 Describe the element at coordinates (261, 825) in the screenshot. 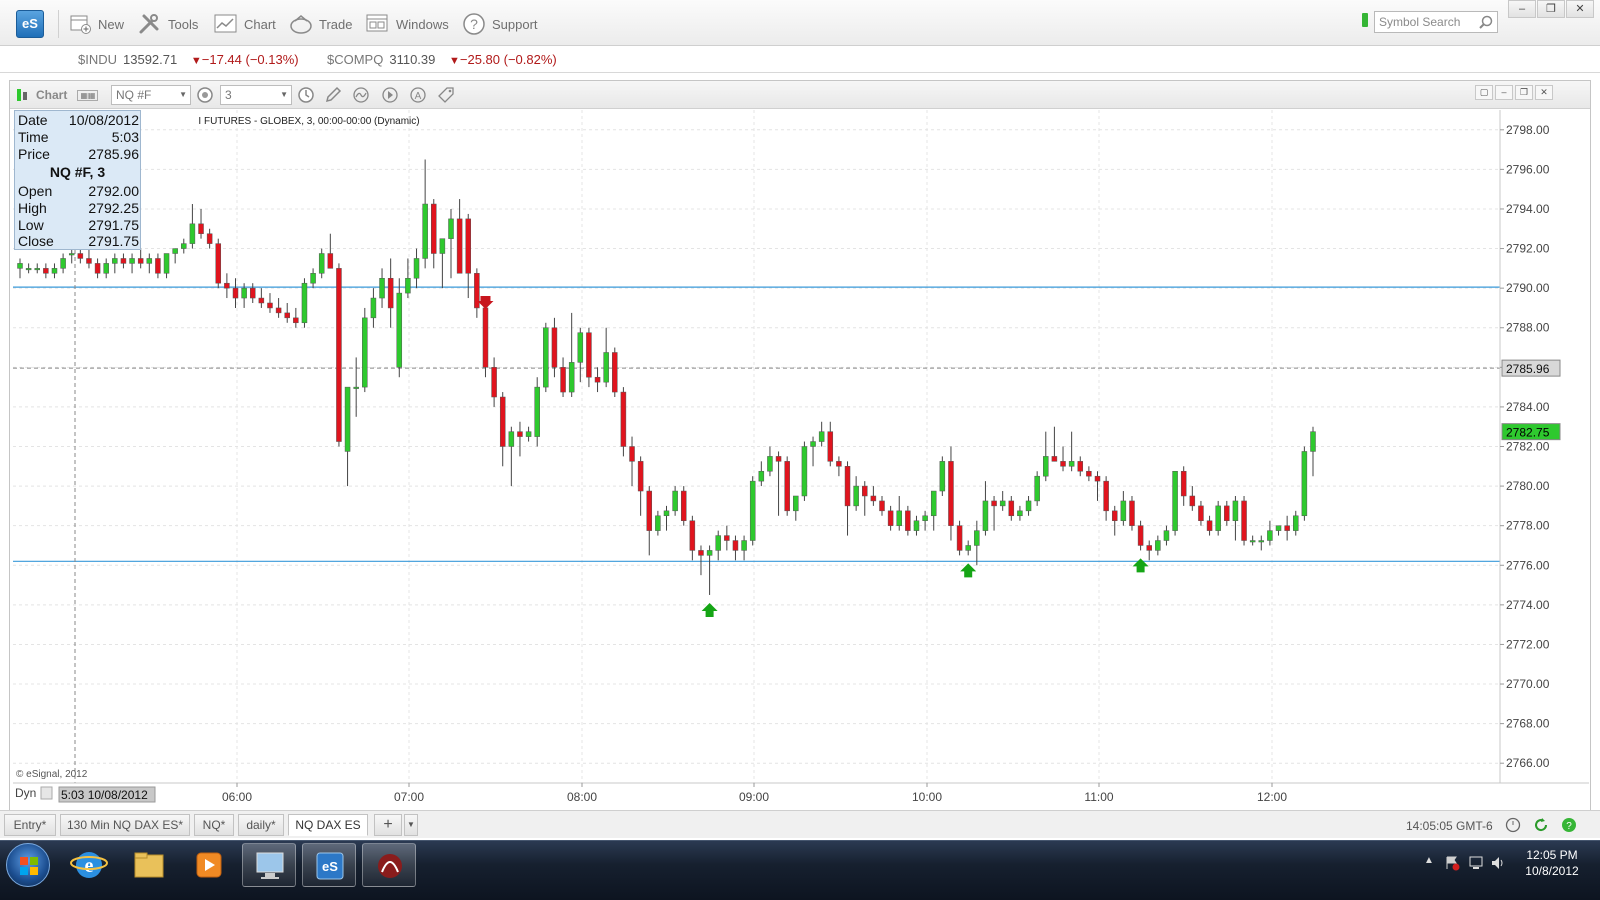

I see `tab-daily: daily*` at that location.